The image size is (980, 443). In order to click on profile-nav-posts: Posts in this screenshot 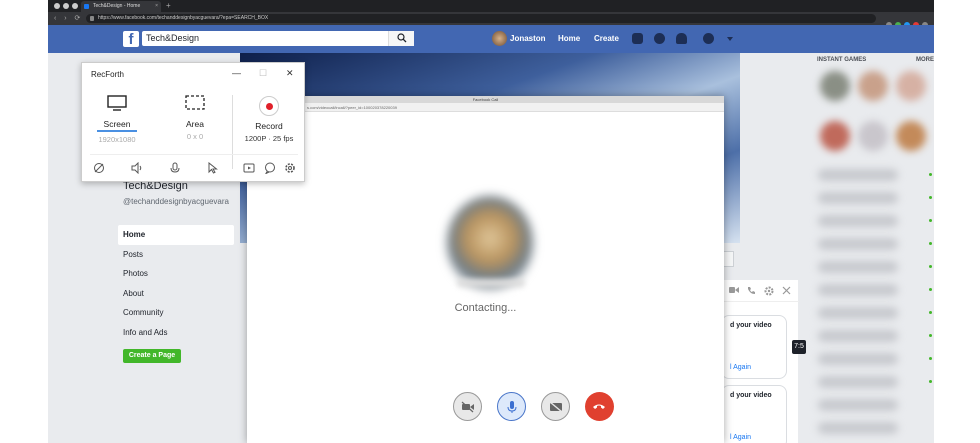, I will do `click(176, 255)`.